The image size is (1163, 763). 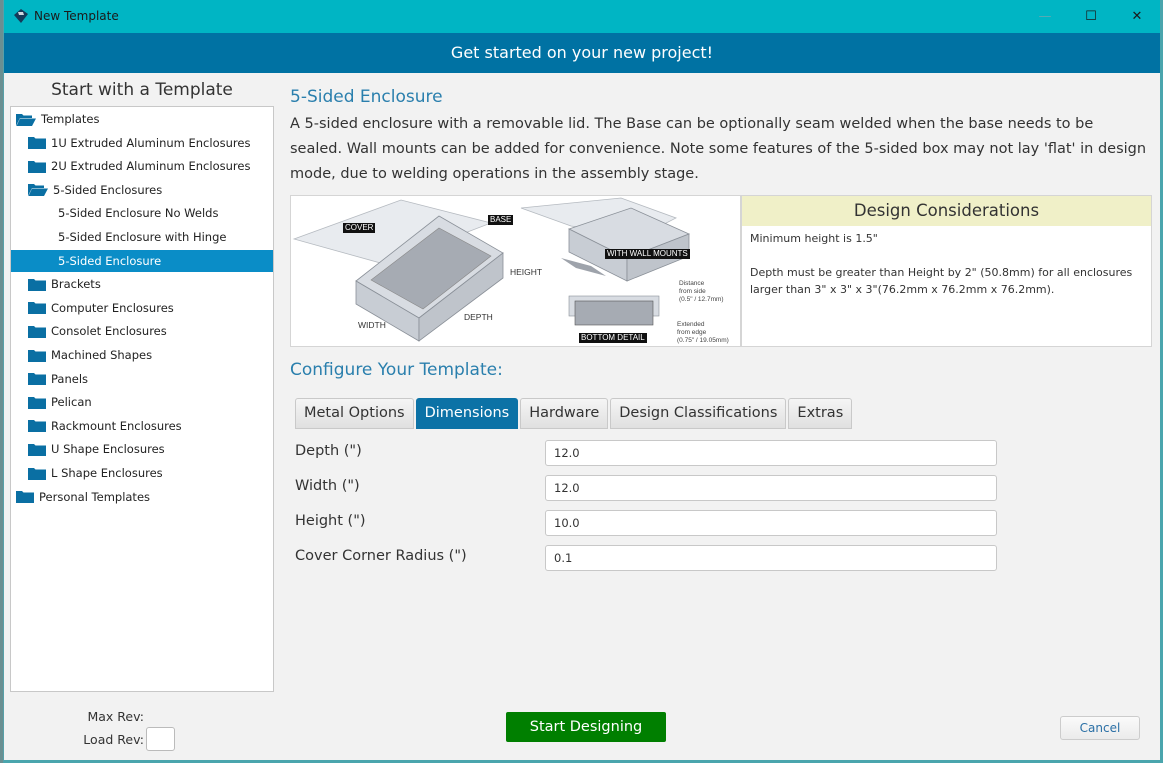 I want to click on load-rev-input, so click(x=160, y=739).